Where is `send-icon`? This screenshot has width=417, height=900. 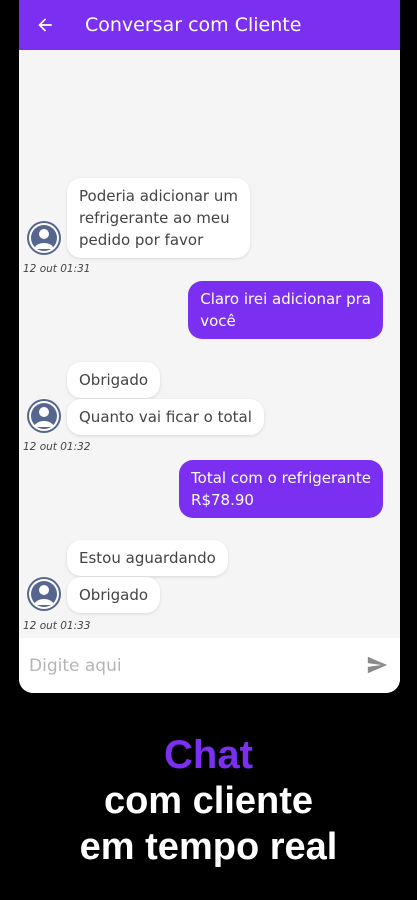 send-icon is located at coordinates (377, 665).